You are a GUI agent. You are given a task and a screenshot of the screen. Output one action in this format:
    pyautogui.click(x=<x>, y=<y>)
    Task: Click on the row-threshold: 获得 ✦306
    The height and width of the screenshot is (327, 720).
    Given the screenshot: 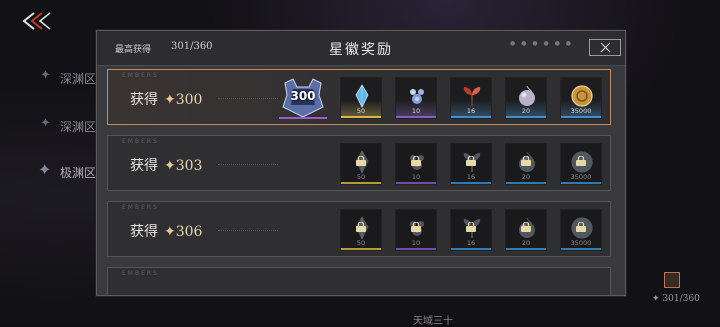 What is the action you would take?
    pyautogui.click(x=166, y=231)
    